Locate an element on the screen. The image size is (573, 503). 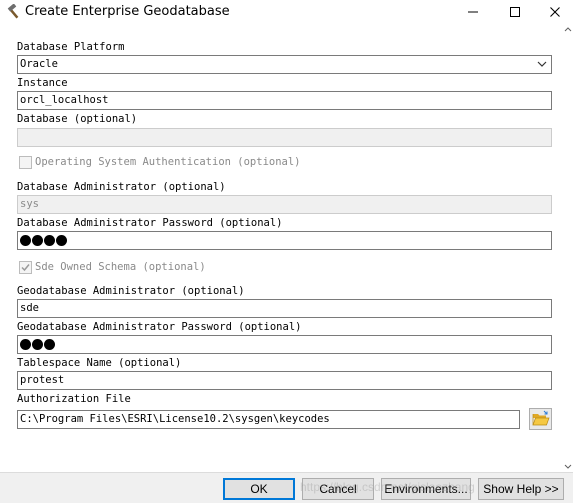
os-auth-checkbox is located at coordinates (25, 162).